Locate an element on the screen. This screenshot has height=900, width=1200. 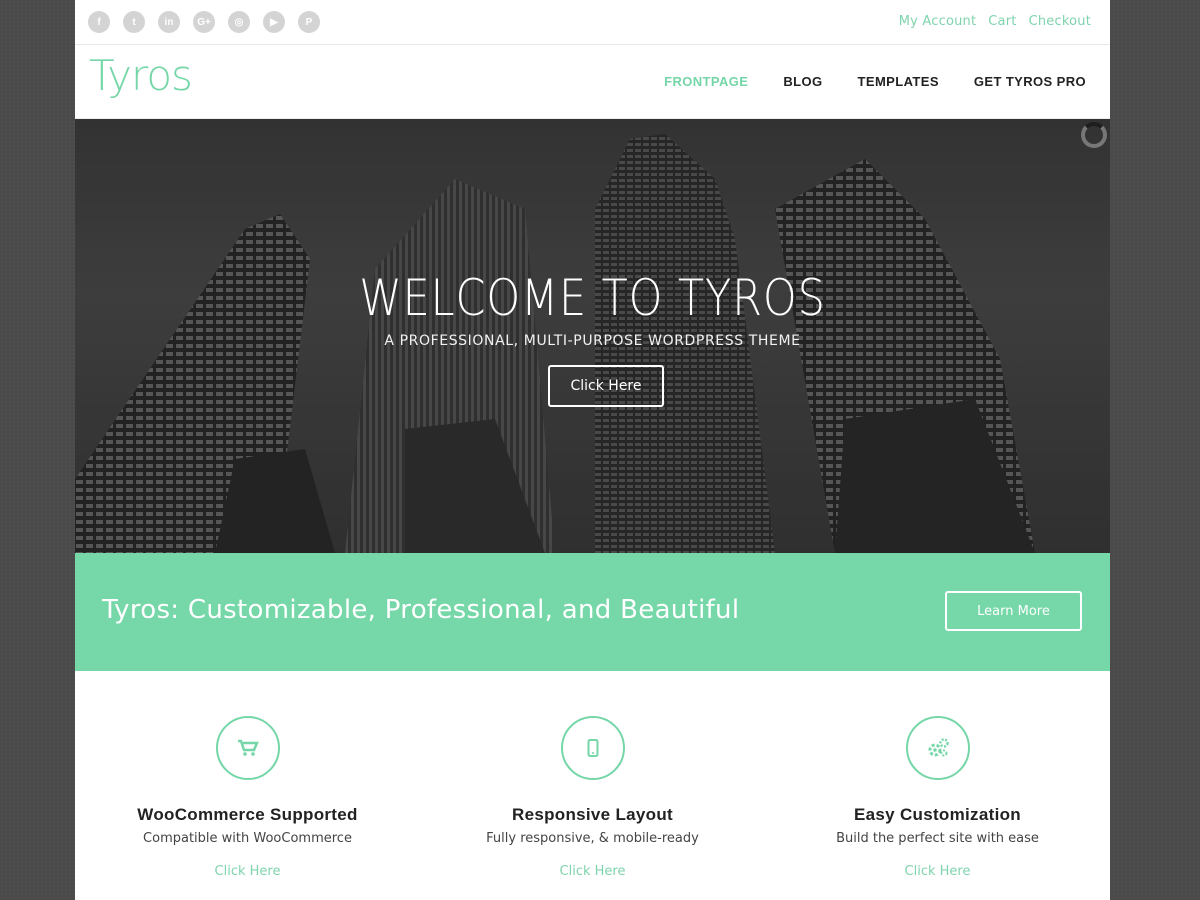
nav-item-templates: TEMPLATES is located at coordinates (898, 81).